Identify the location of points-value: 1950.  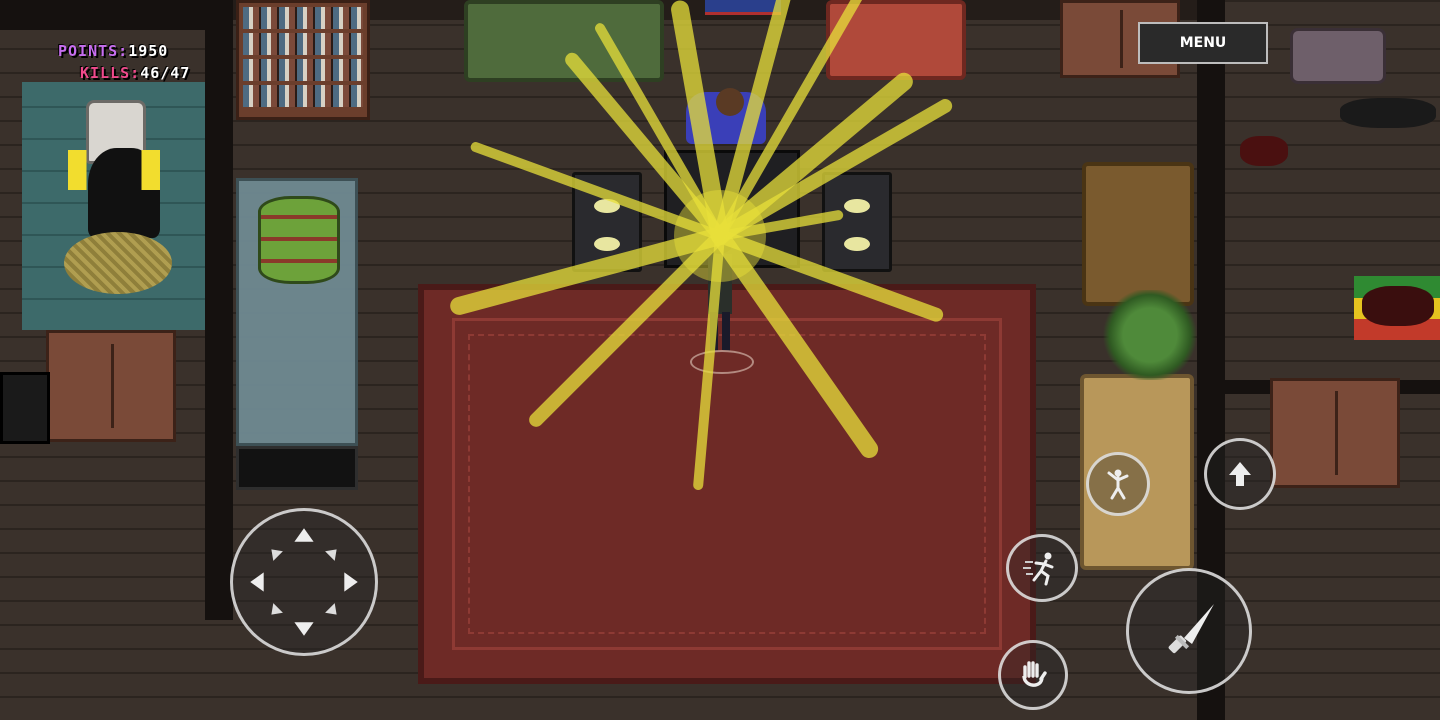
(148, 51).